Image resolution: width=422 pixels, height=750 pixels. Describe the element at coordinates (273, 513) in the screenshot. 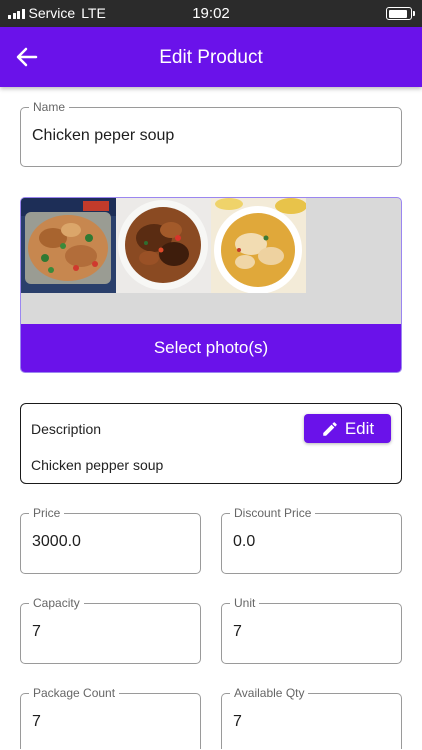

I see `discount-price-label: Discount Price` at that location.